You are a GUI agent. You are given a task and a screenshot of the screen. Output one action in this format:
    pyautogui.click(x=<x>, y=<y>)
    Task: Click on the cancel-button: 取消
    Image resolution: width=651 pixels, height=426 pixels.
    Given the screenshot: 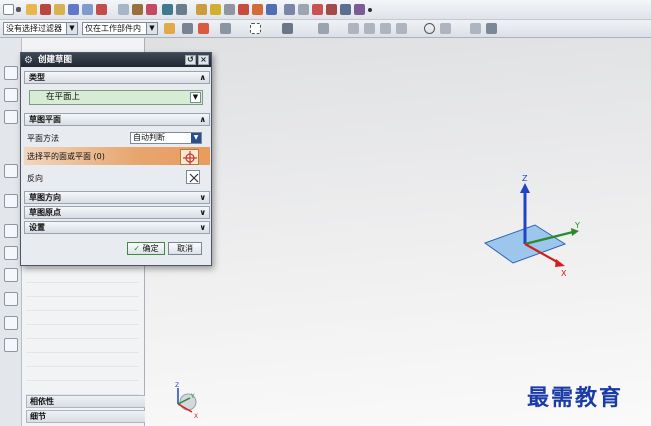 What is the action you would take?
    pyautogui.click(x=185, y=248)
    